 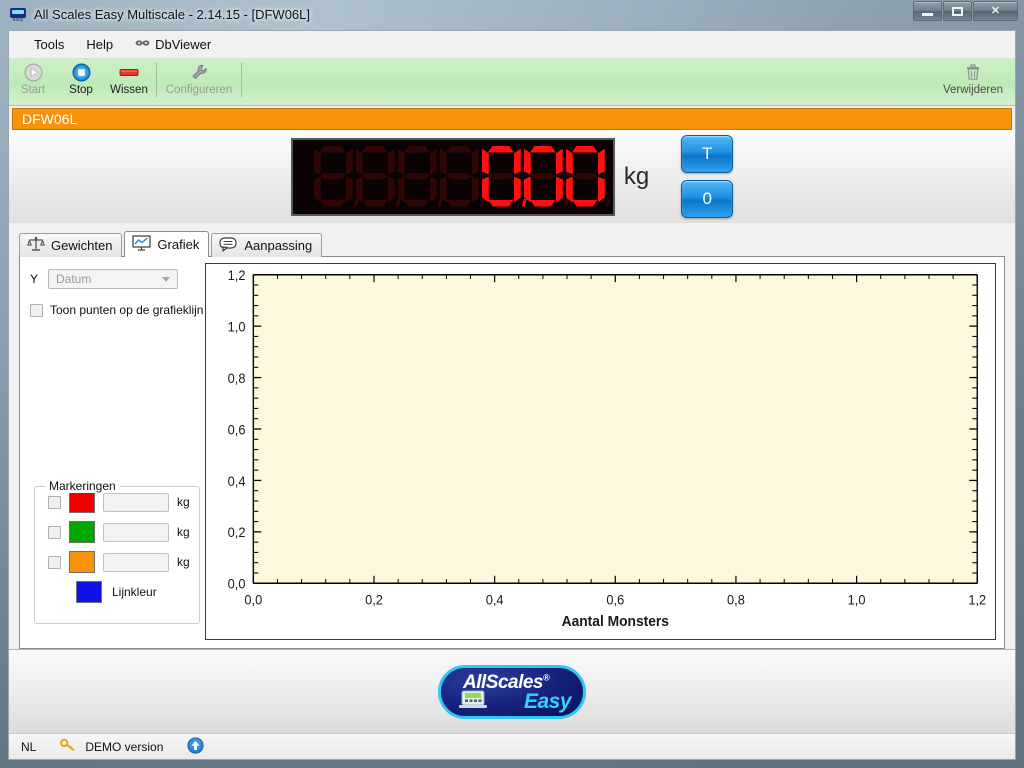 I want to click on y-axis-label: Y, so click(x=33, y=279).